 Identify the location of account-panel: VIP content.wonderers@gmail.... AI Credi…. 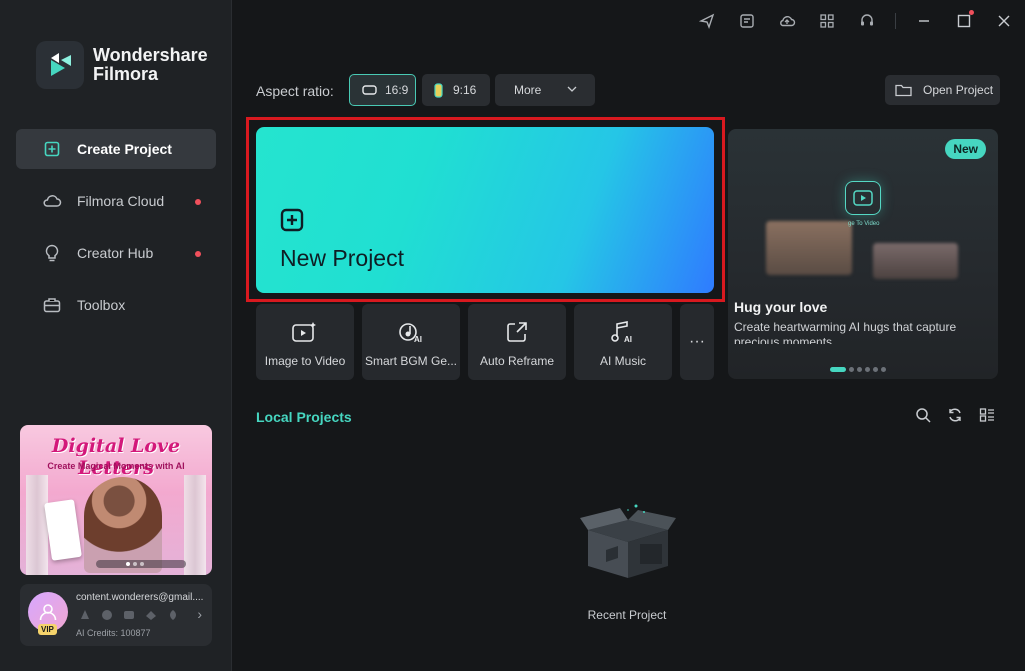
(116, 615).